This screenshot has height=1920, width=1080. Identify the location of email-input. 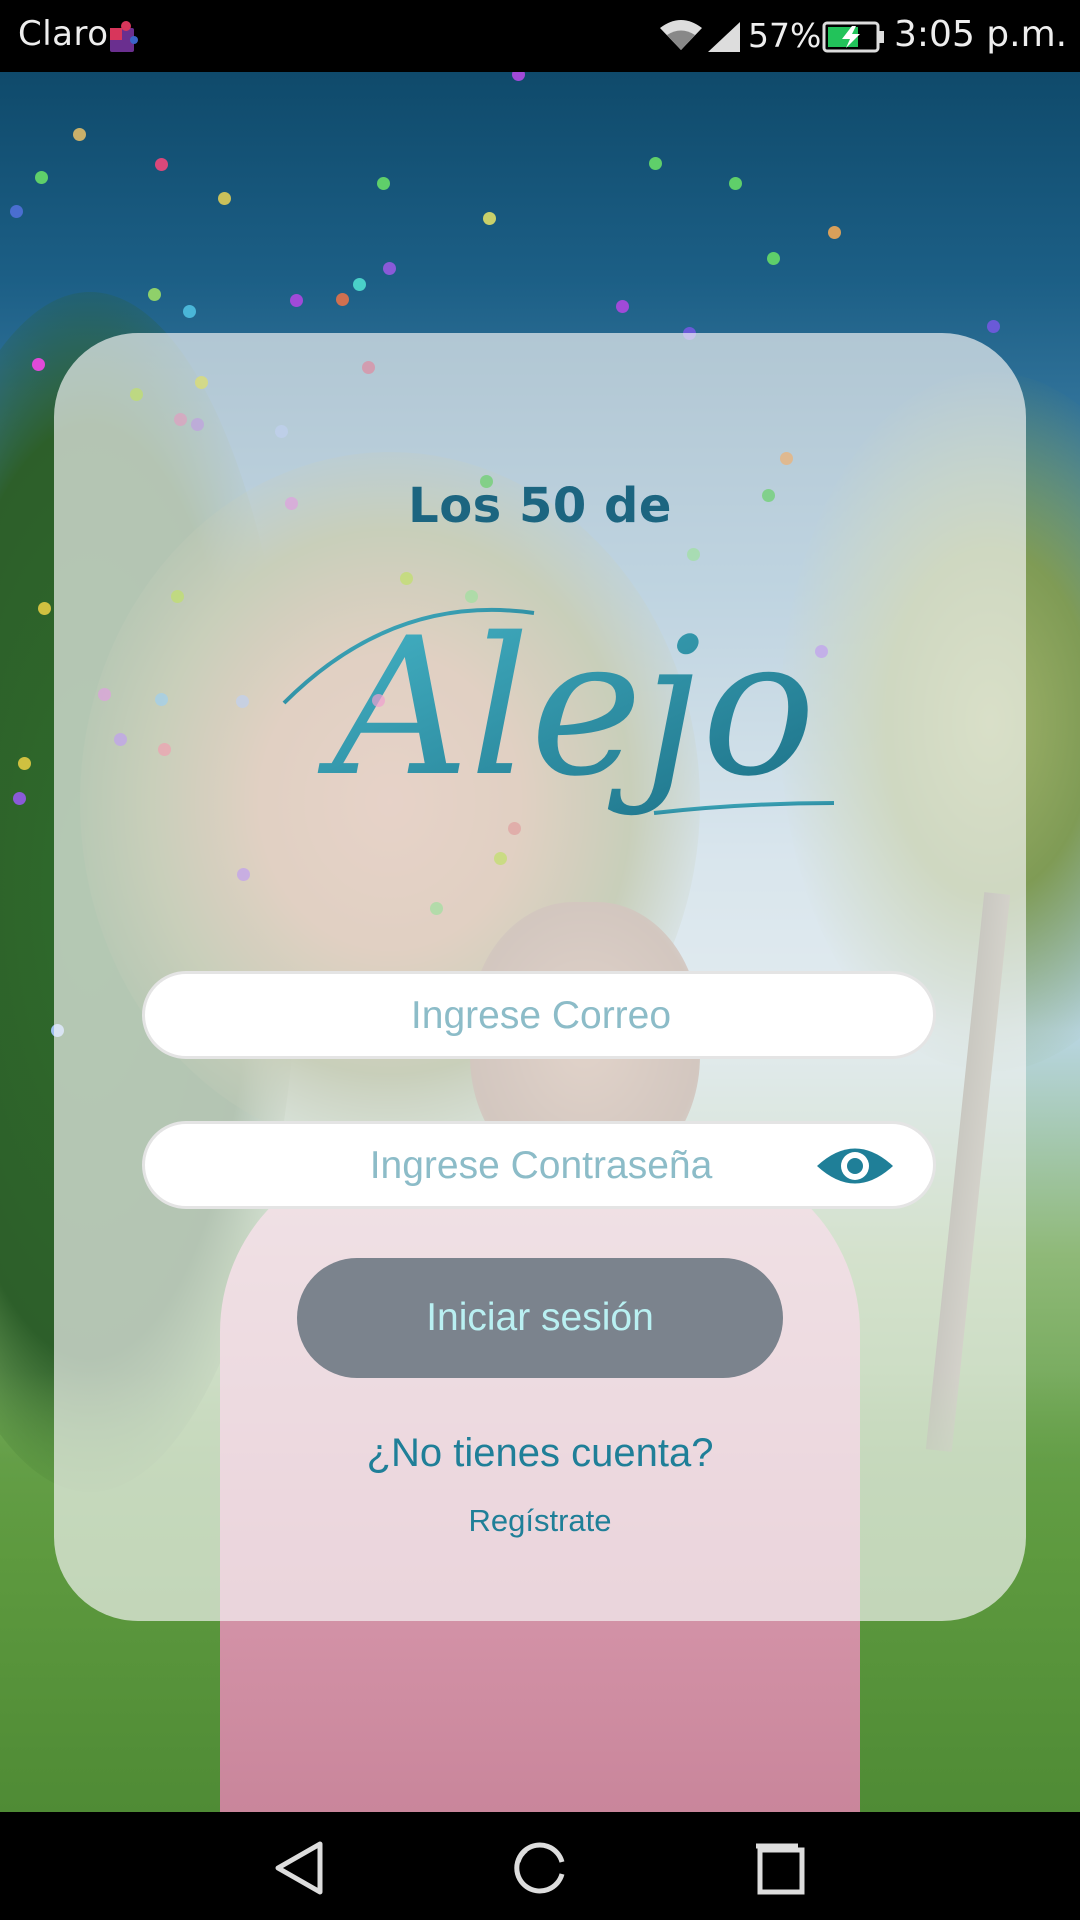
(541, 1016).